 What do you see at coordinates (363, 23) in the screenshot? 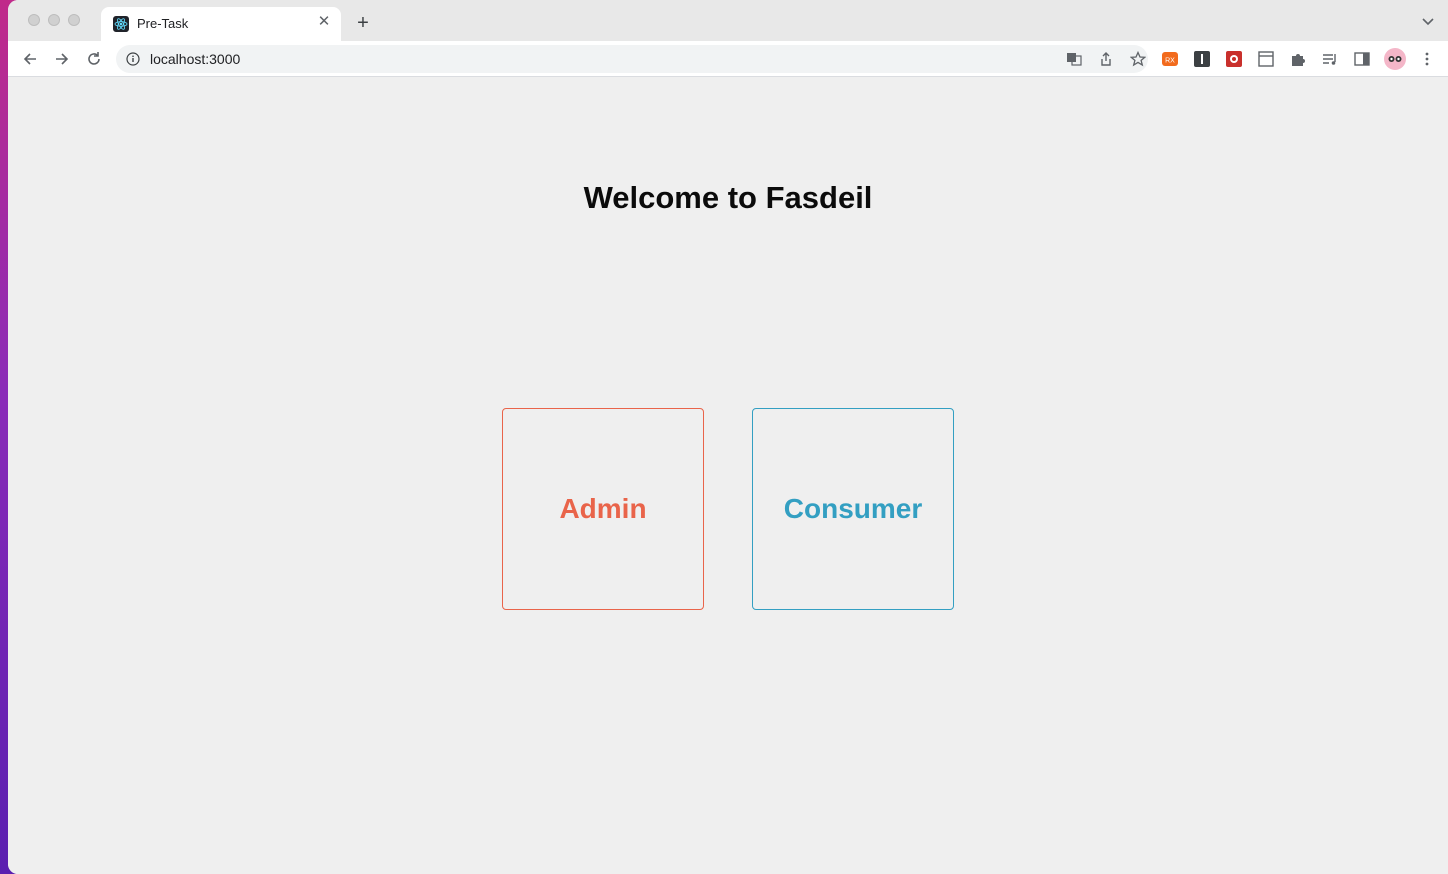
I see `new-tab-icon: +` at bounding box center [363, 23].